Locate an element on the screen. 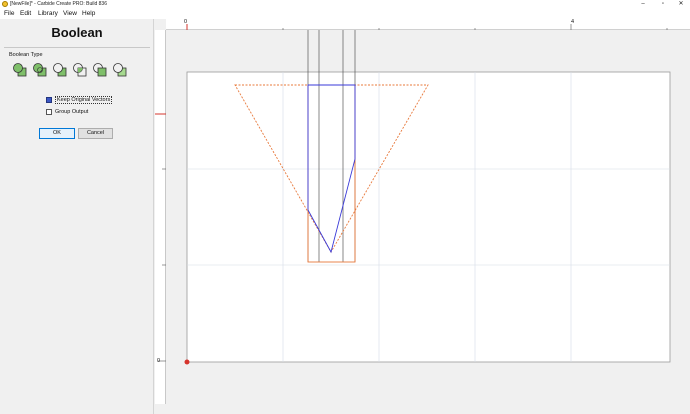 The width and height of the screenshot is (690, 414). menu-view: View is located at coordinates (70, 14).